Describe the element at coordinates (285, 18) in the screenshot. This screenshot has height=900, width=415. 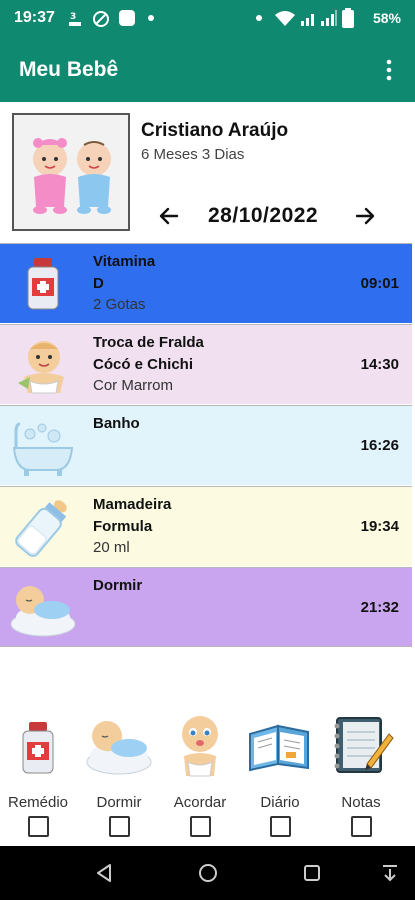
I see `wifi-icon` at that location.